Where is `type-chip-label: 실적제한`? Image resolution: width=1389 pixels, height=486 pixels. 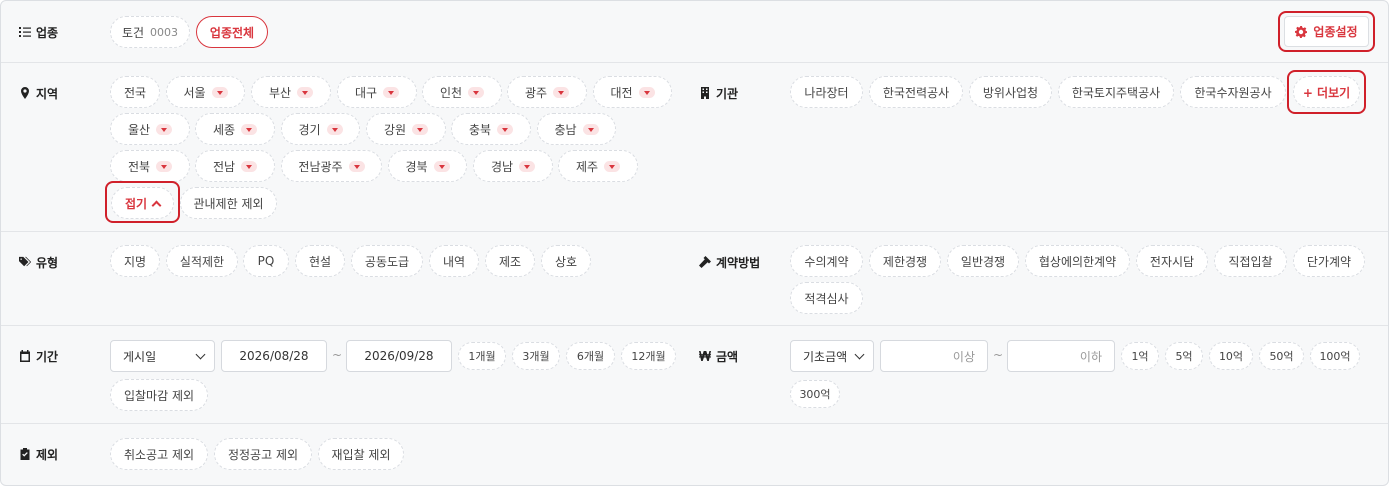 type-chip-label: 실적제한 is located at coordinates (202, 261).